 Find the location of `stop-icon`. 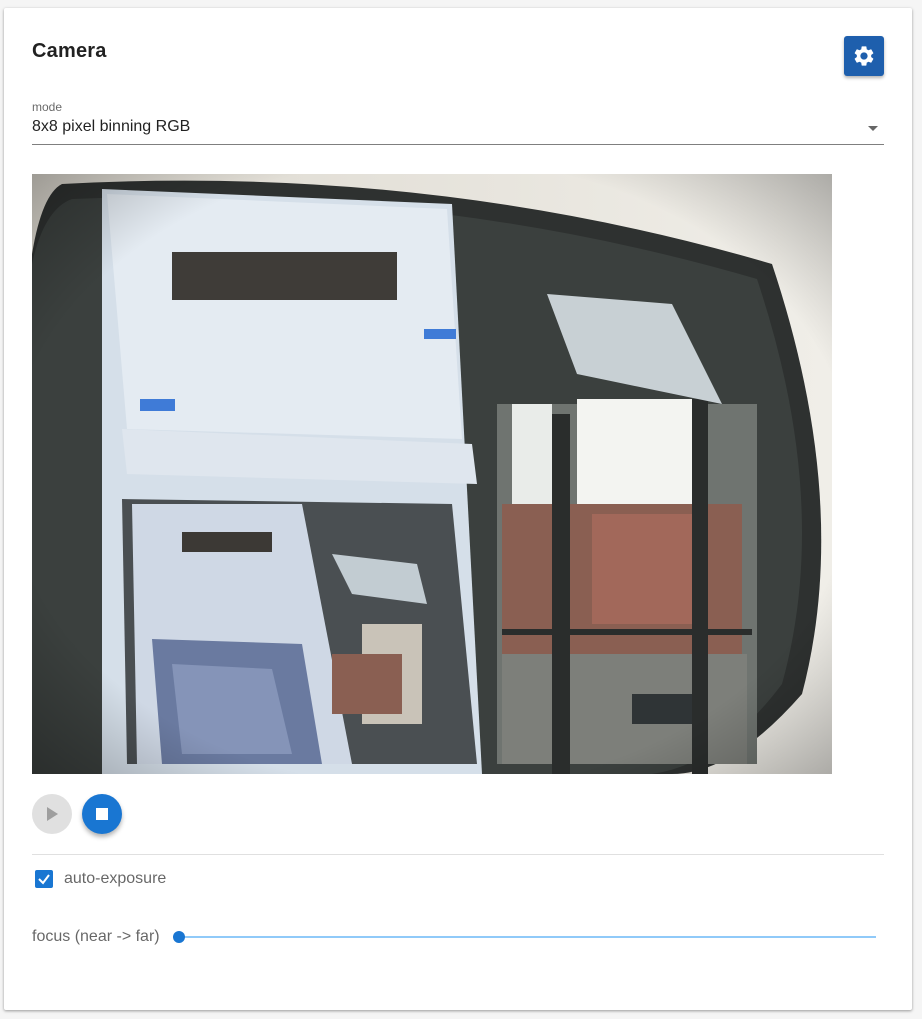

stop-icon is located at coordinates (102, 814).